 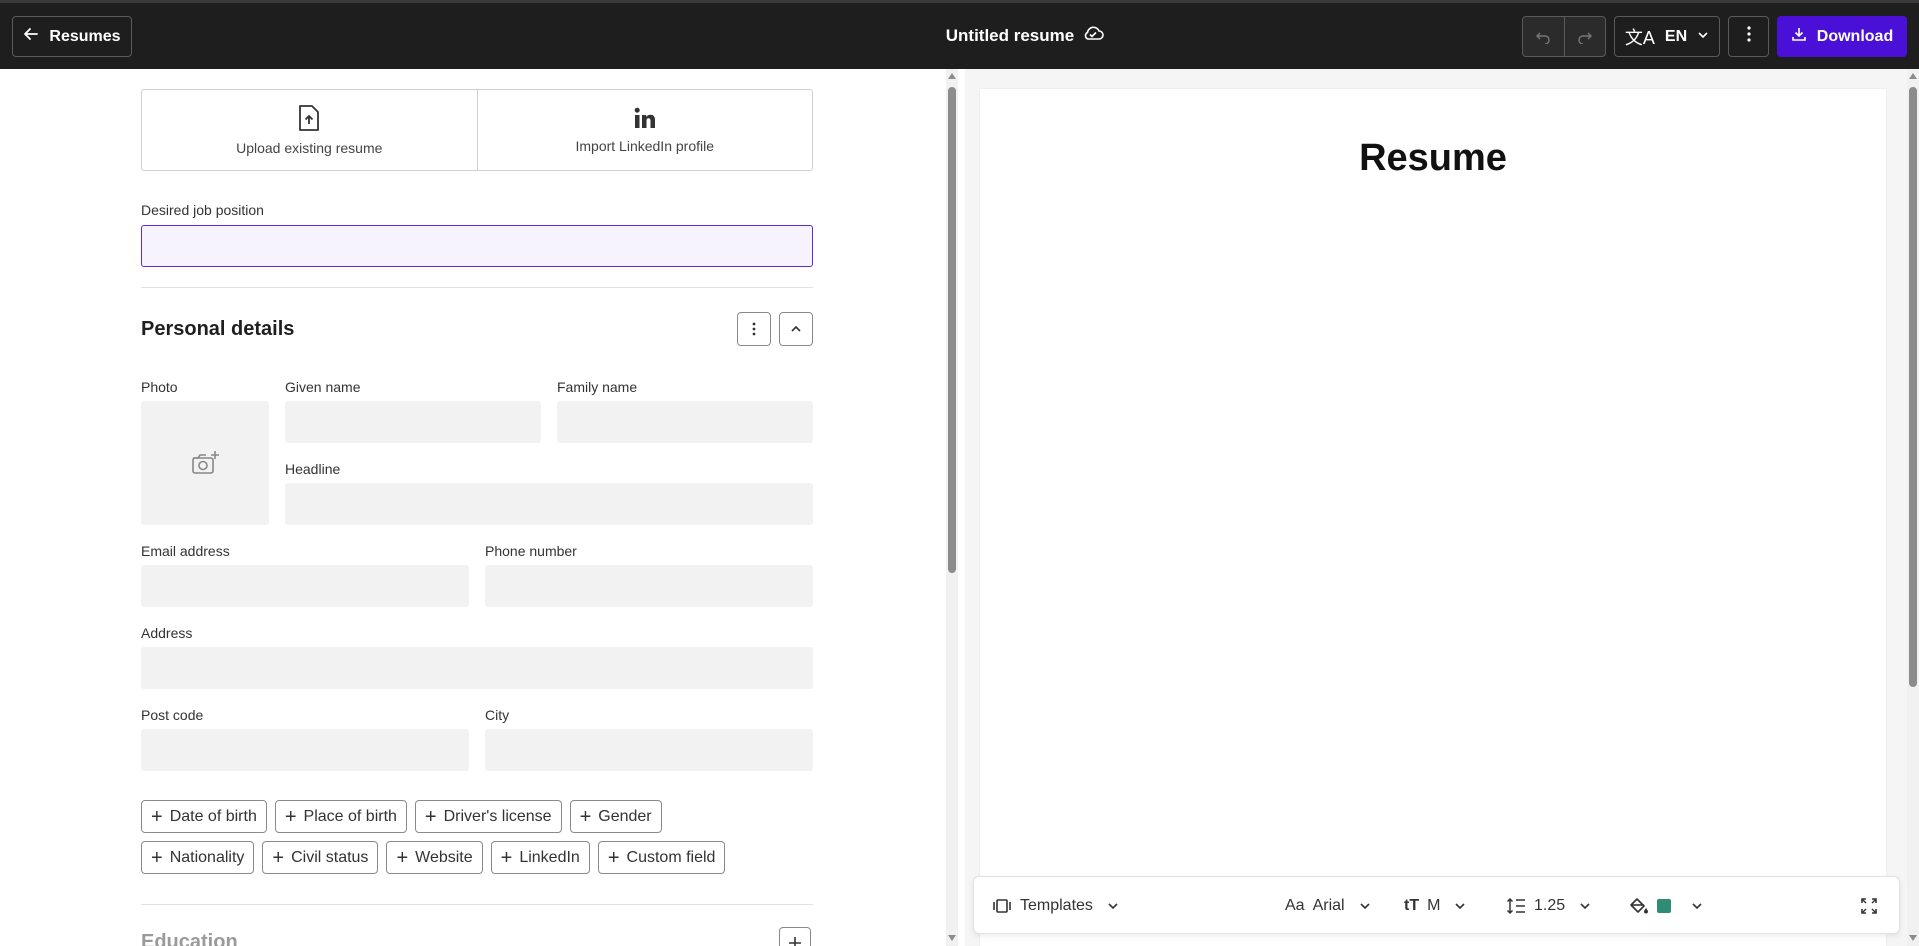 What do you see at coordinates (649, 750) in the screenshot?
I see `city-input` at bounding box center [649, 750].